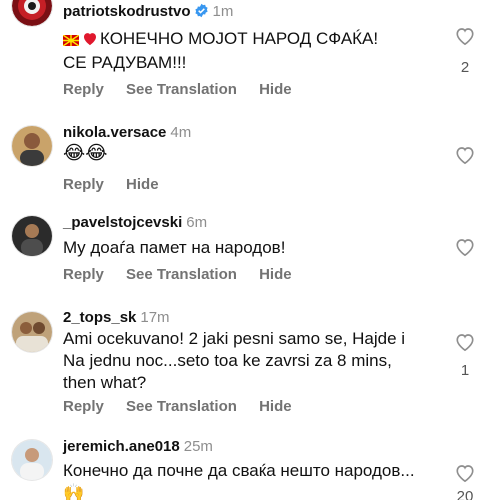  What do you see at coordinates (465, 370) in the screenshot?
I see `like-count: 1` at bounding box center [465, 370].